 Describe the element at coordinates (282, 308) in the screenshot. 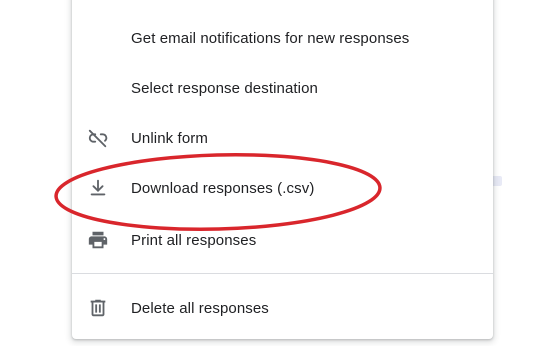

I see `menu-item-delete-all: Delete all responses` at that location.